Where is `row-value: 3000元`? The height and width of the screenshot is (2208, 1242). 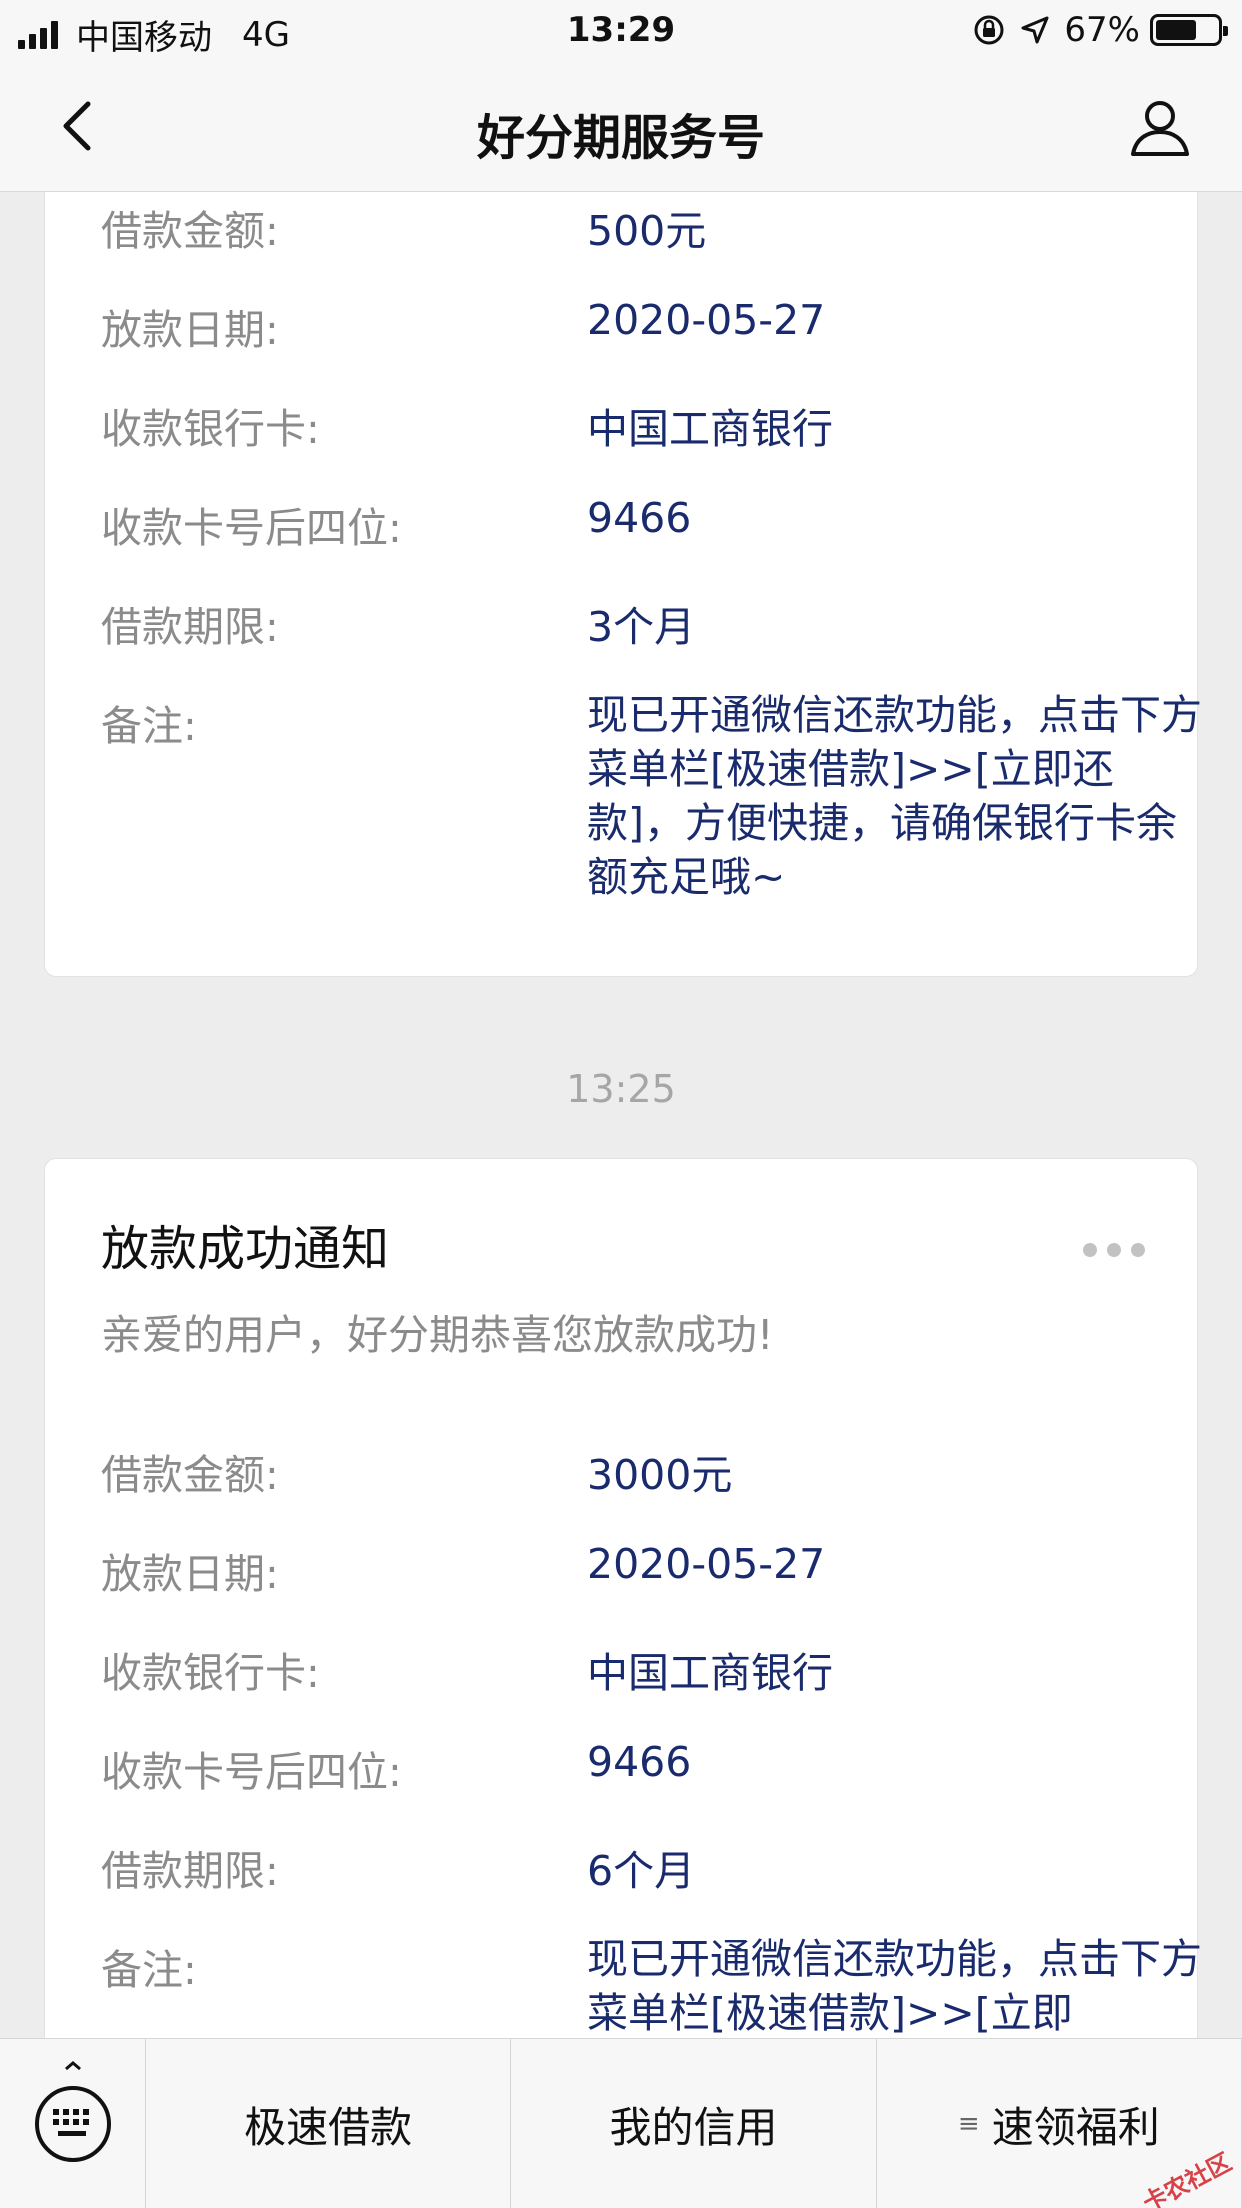
row-value: 3000元 is located at coordinates (660, 1475).